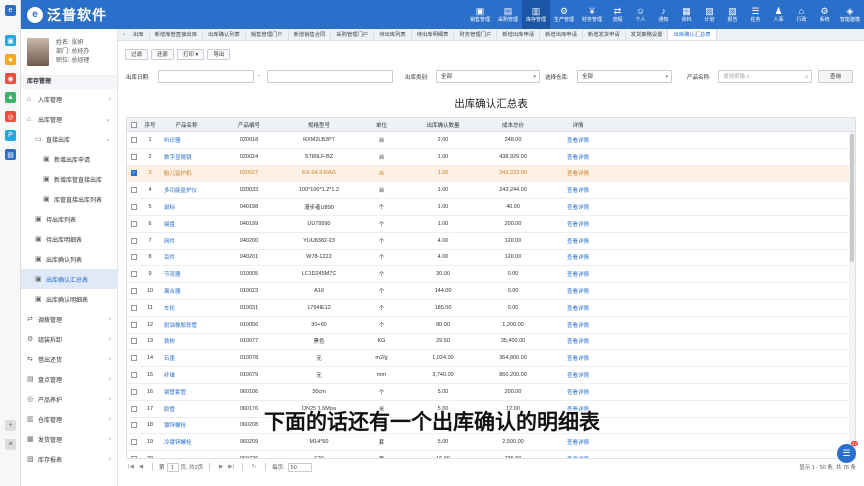  Describe the element at coordinates (10, 154) in the screenshot. I see `rail-doc-icon: ▤` at that location.